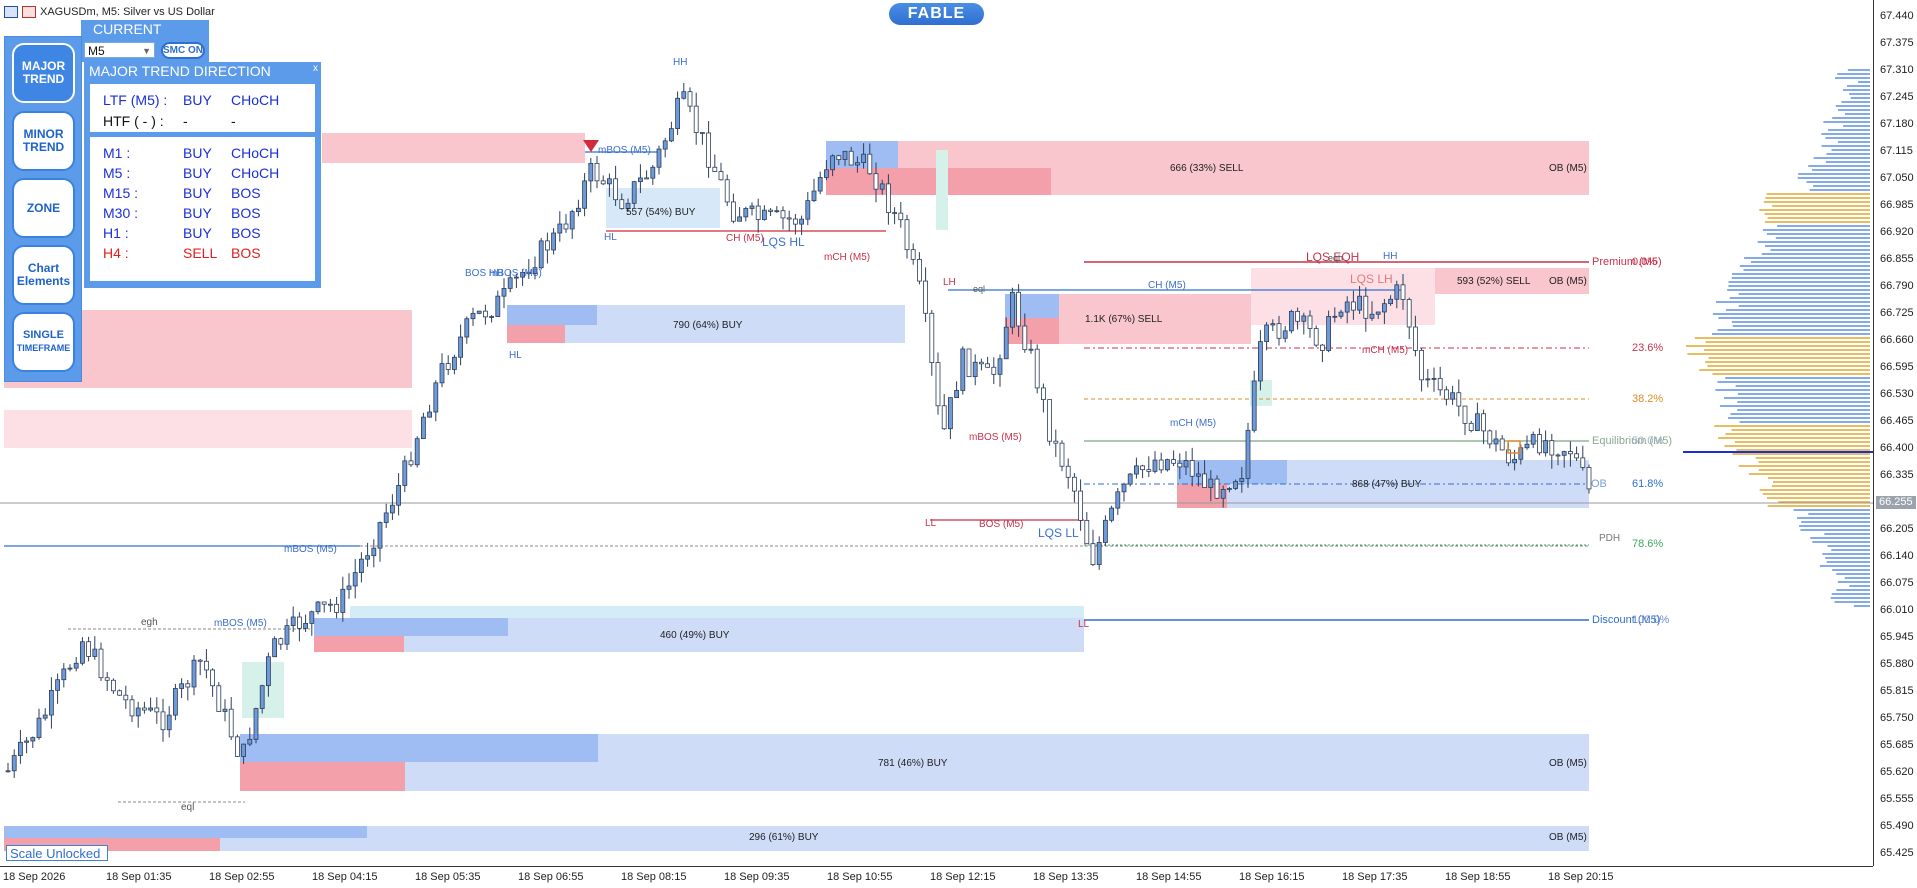 The image size is (1917, 888). Describe the element at coordinates (1371, 279) in the screenshot. I see `lqs-lh-label: LQS LH` at that location.